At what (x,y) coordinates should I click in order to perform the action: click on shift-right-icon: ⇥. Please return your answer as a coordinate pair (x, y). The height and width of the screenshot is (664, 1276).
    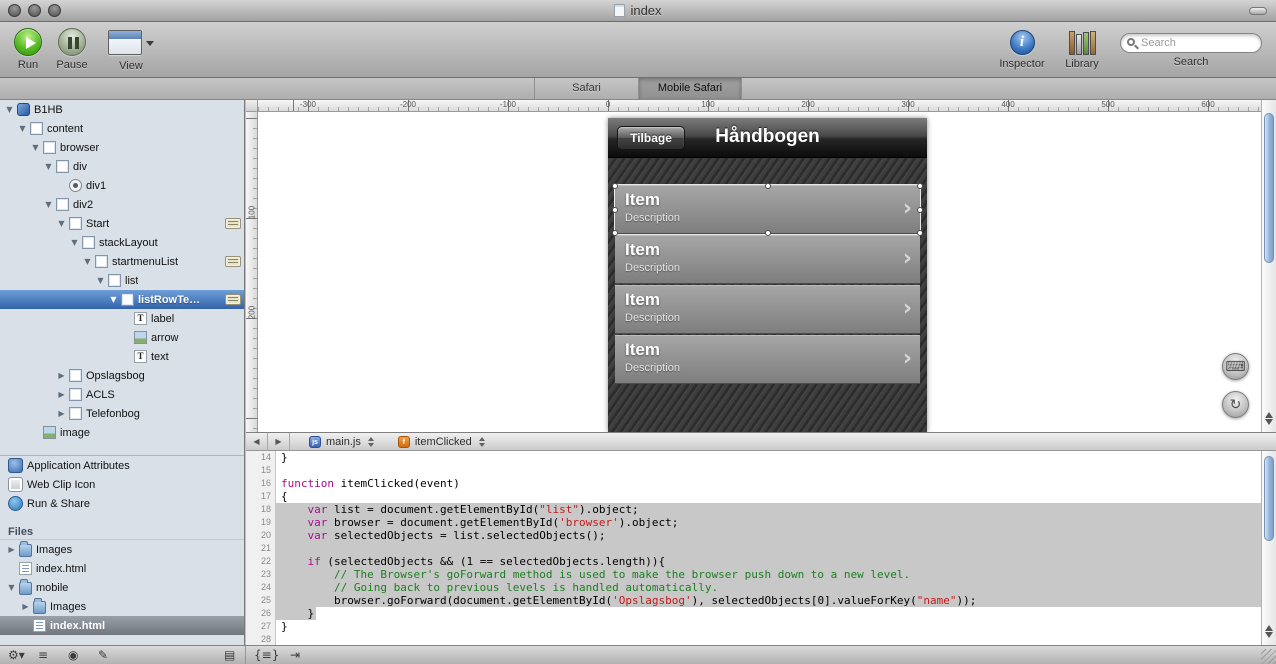
    Looking at the image, I should click on (295, 655).